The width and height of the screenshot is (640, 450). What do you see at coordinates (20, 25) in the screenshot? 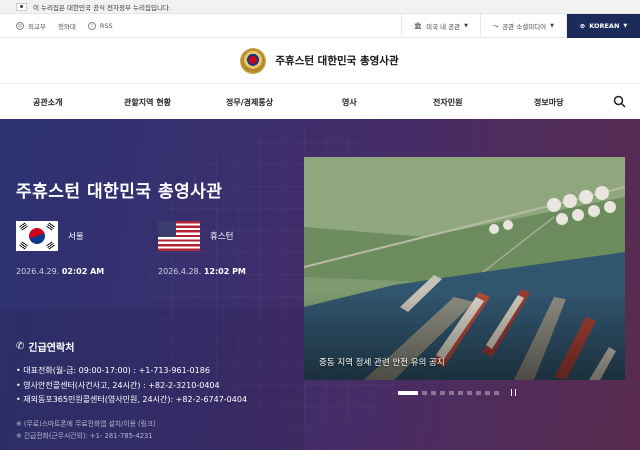
I see `globe-icon: ◎` at bounding box center [20, 25].